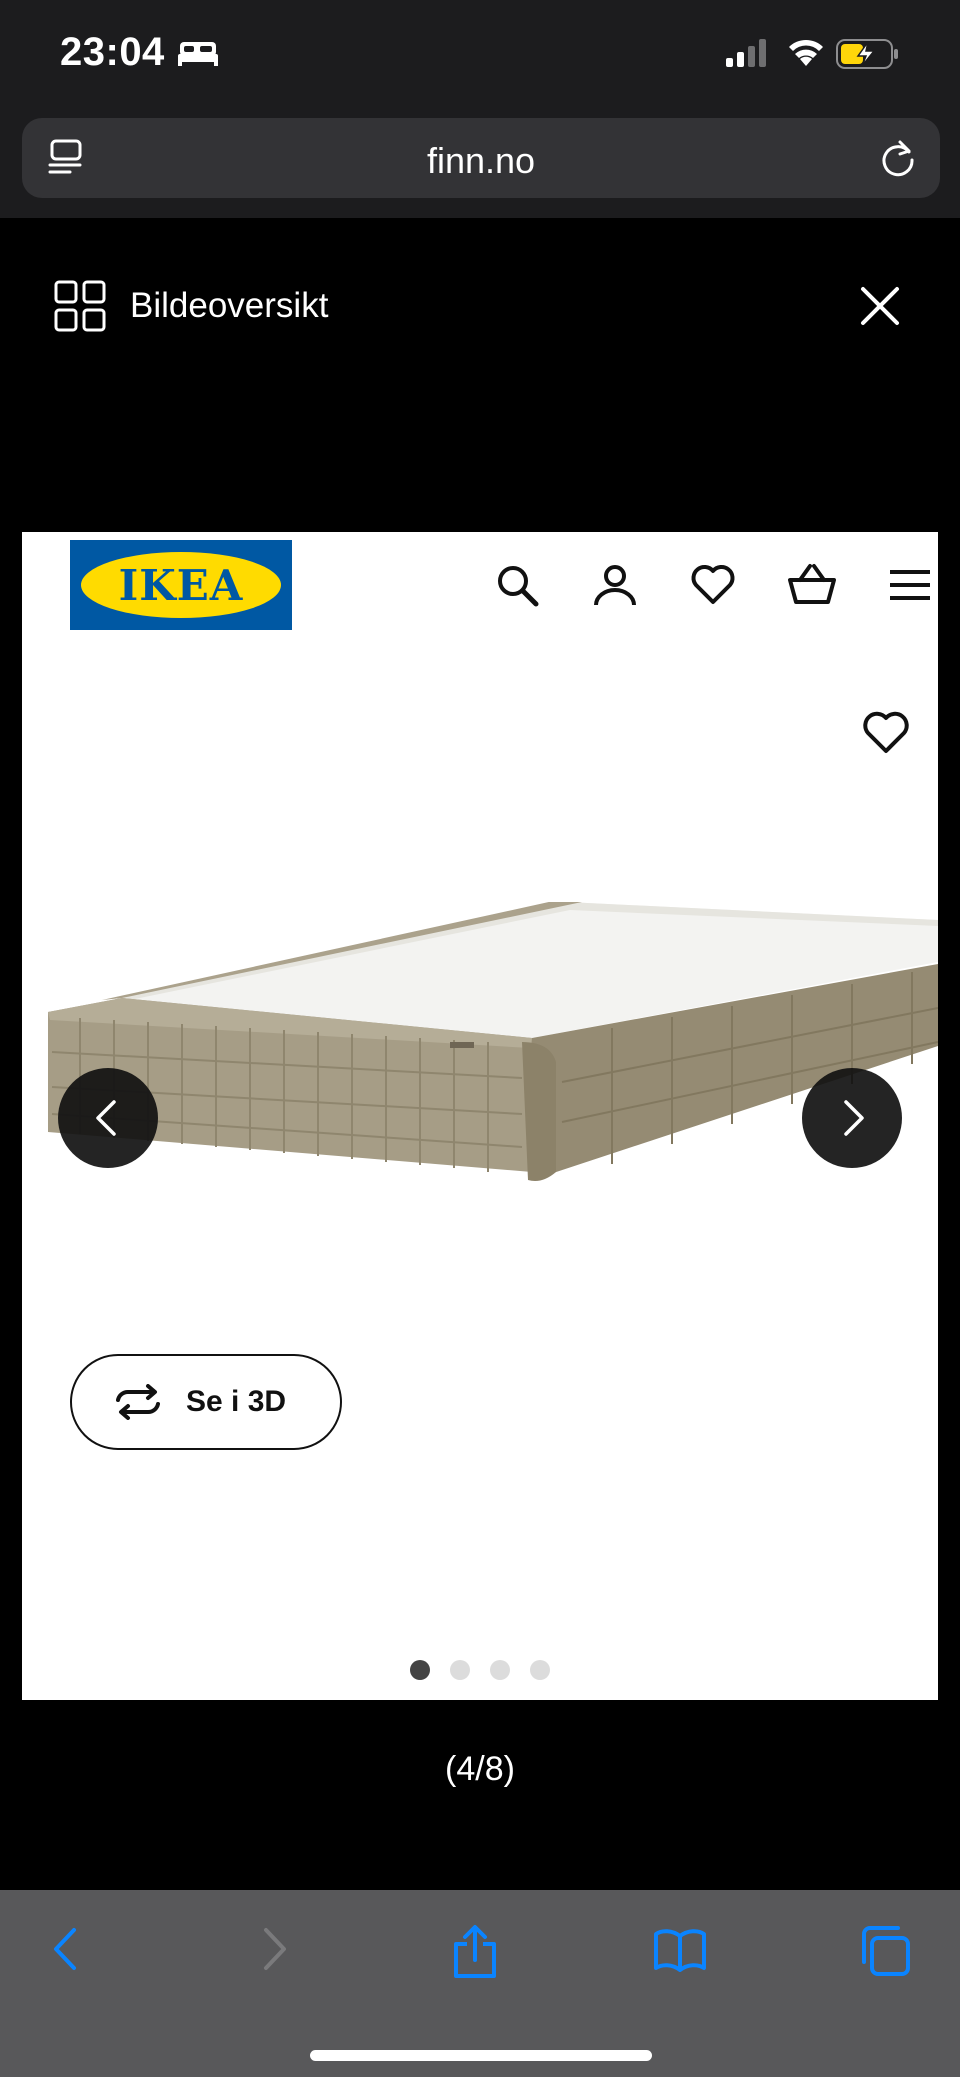 The height and width of the screenshot is (2077, 960). I want to click on image-counter: (4/8), so click(480, 1769).